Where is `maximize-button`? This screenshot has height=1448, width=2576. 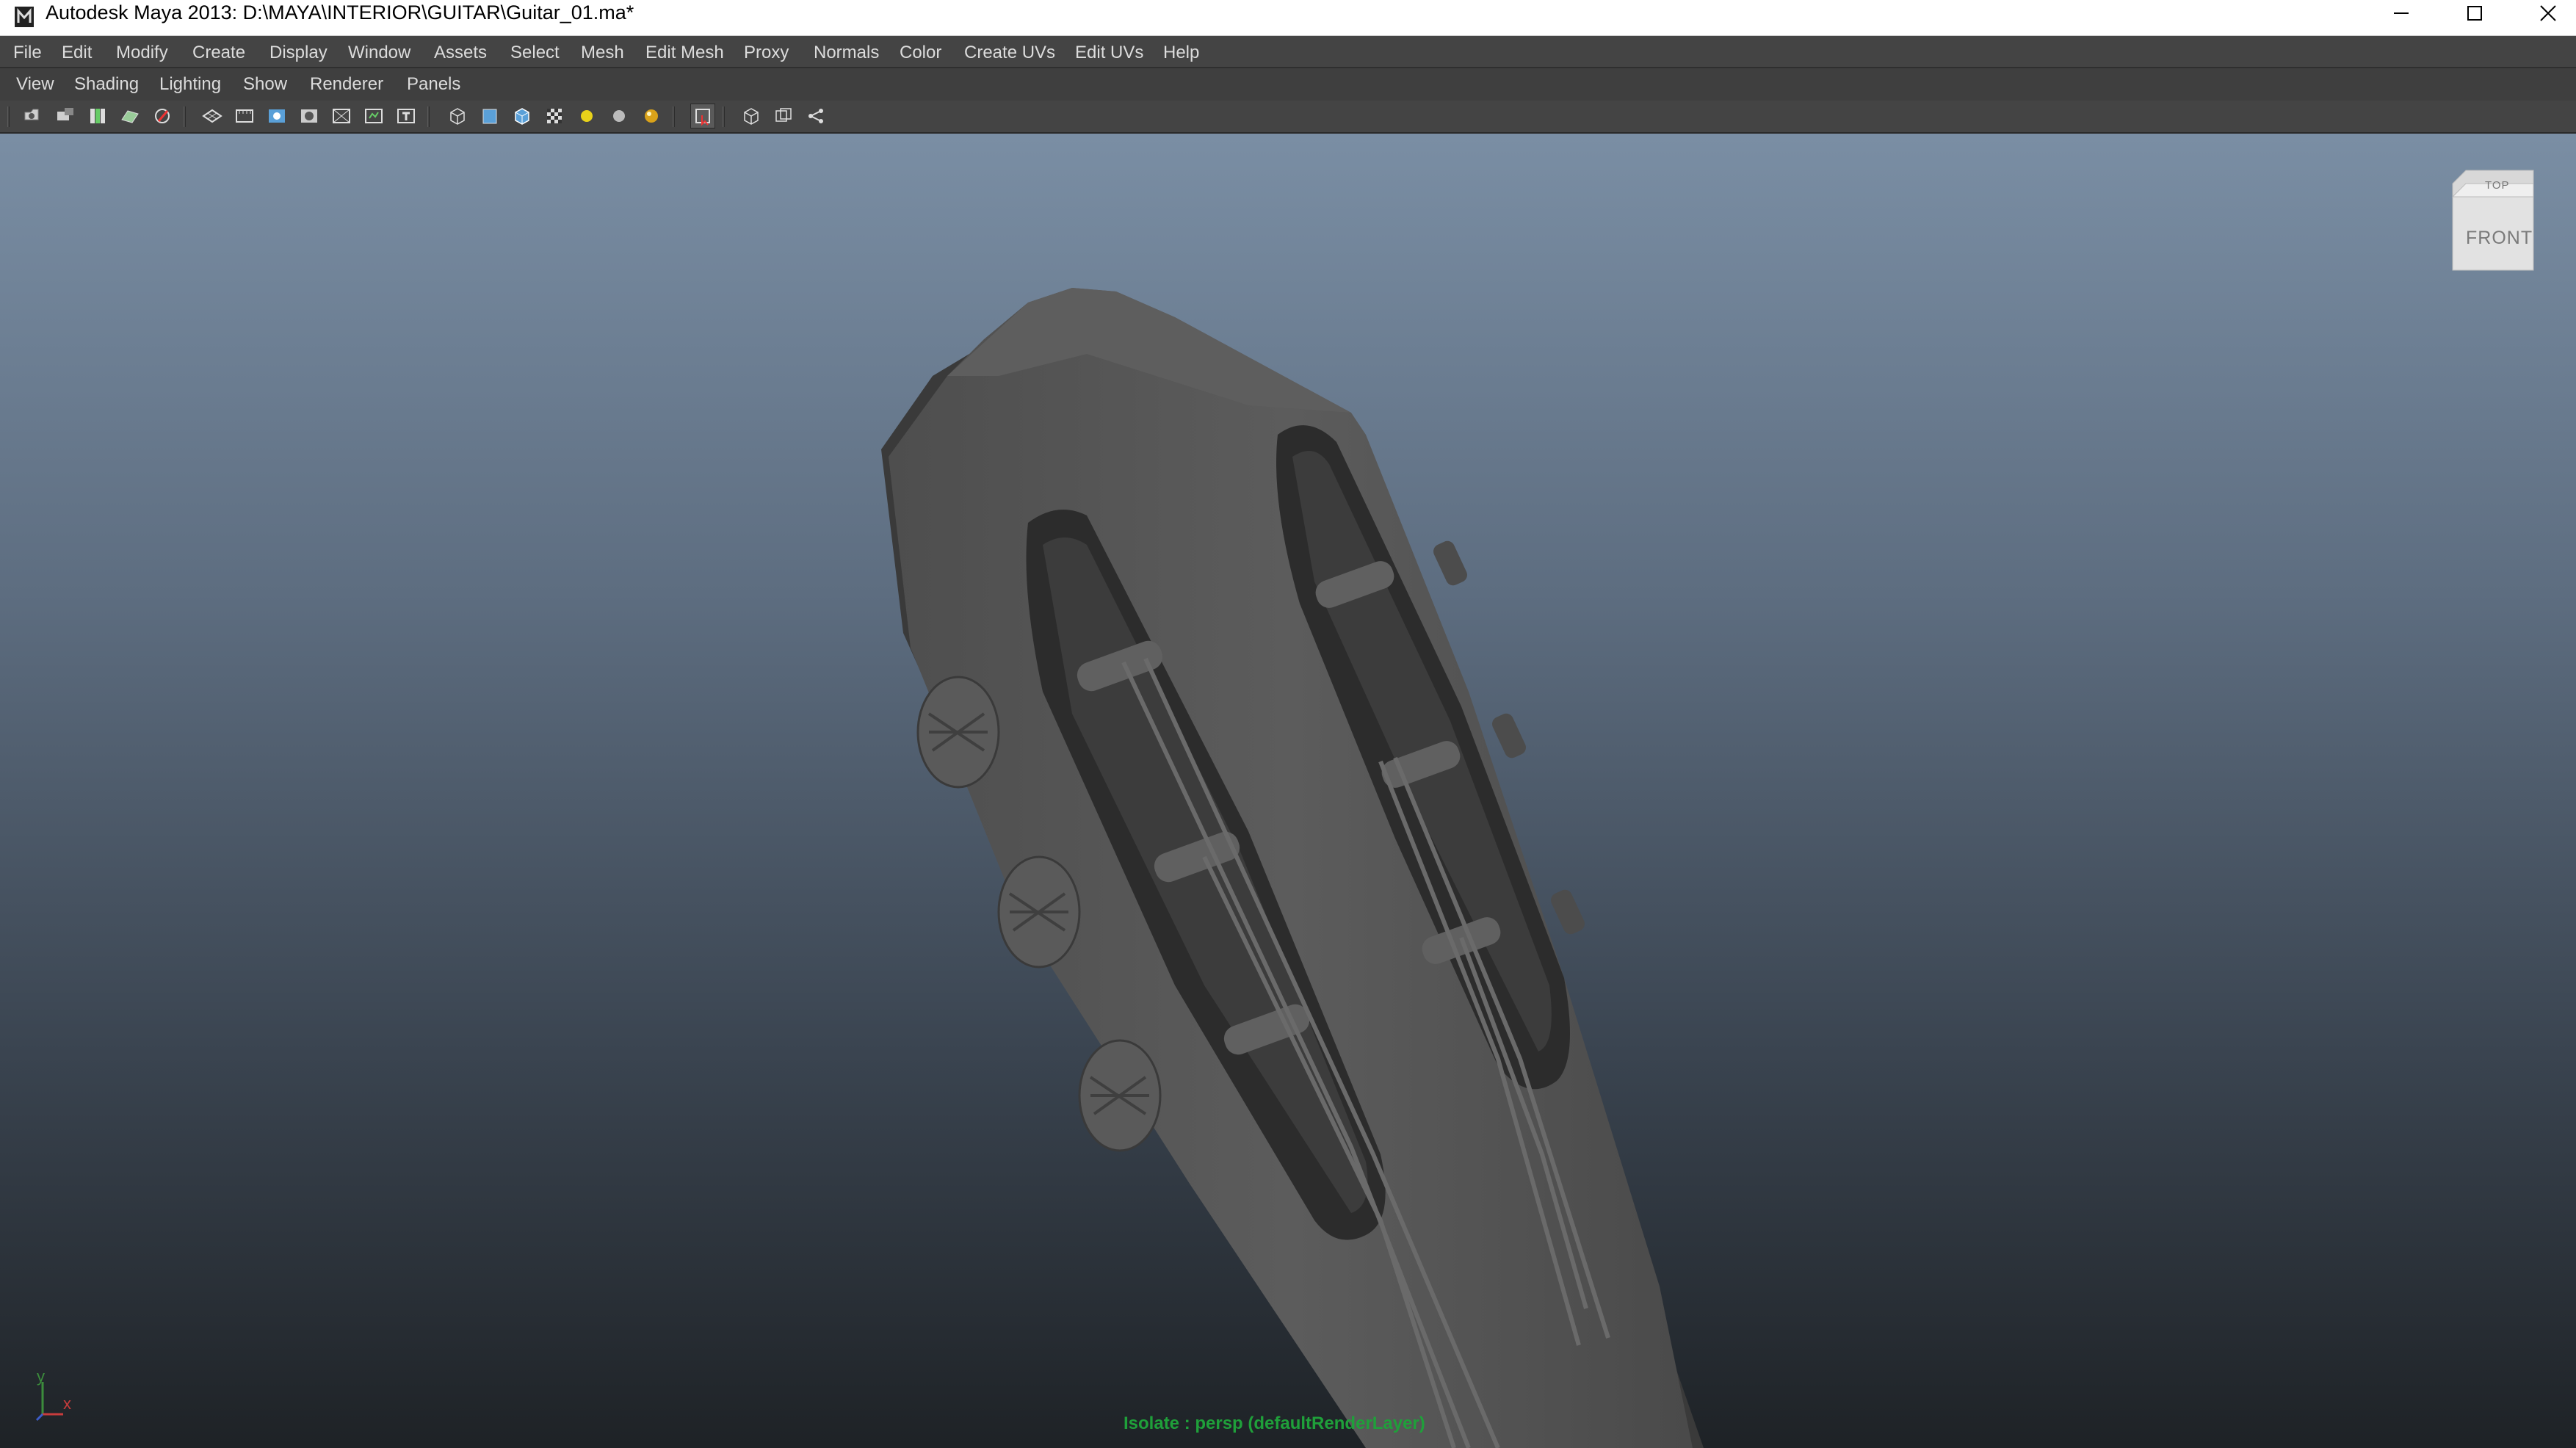
maximize-button is located at coordinates (2474, 13).